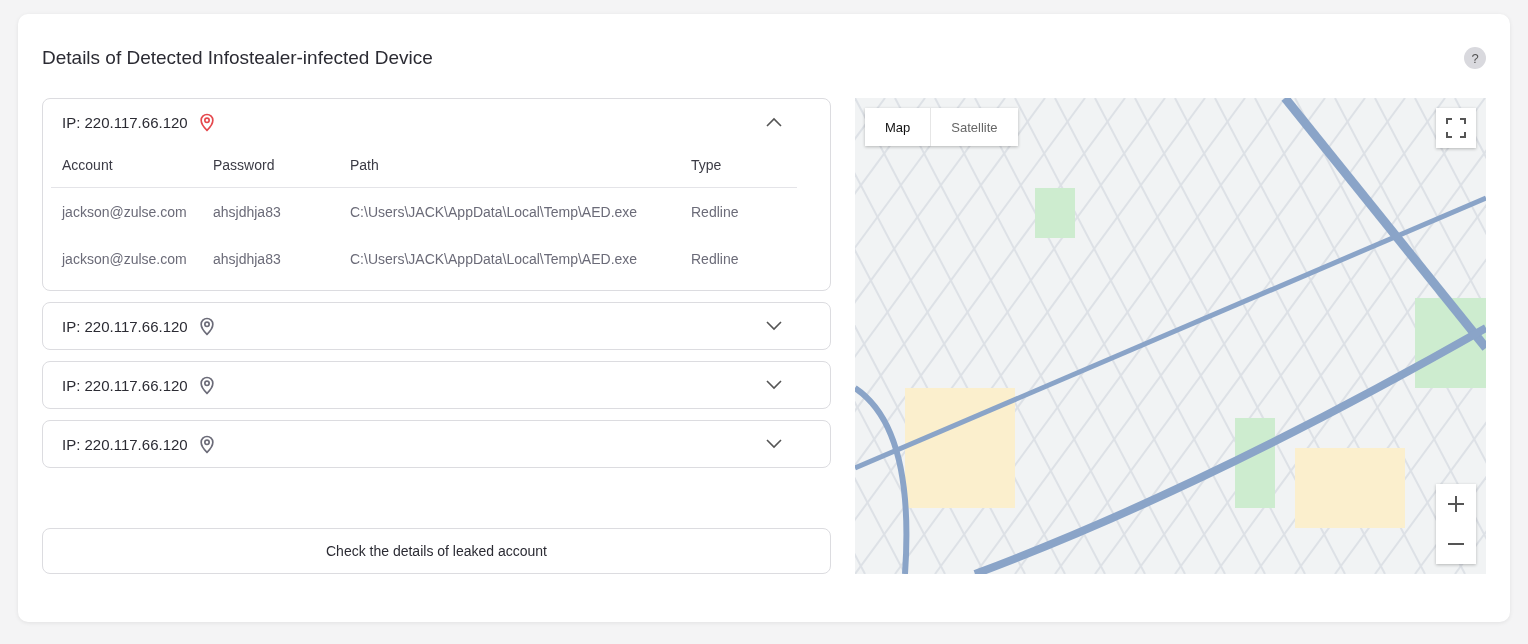  Describe the element at coordinates (738, 211) in the screenshot. I see `table-cell: Redline` at that location.